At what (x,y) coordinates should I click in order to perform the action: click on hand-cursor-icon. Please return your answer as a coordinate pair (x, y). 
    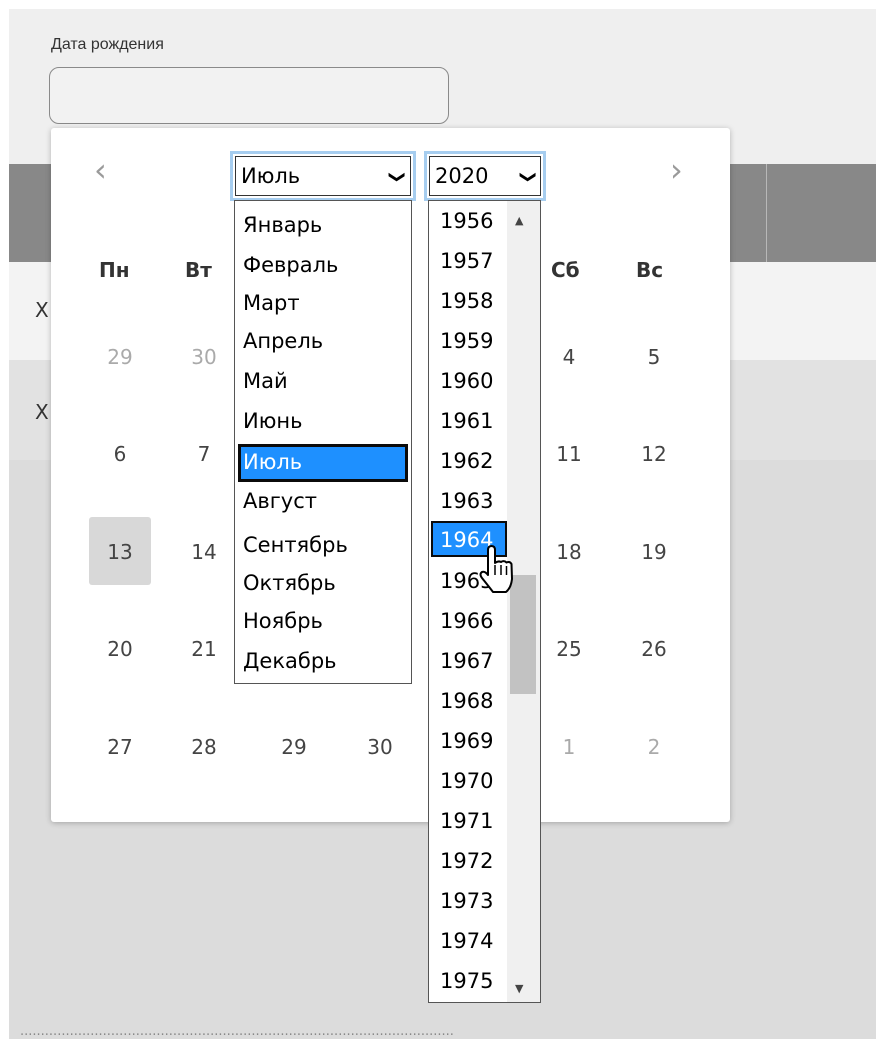
    Looking at the image, I should click on (496, 569).